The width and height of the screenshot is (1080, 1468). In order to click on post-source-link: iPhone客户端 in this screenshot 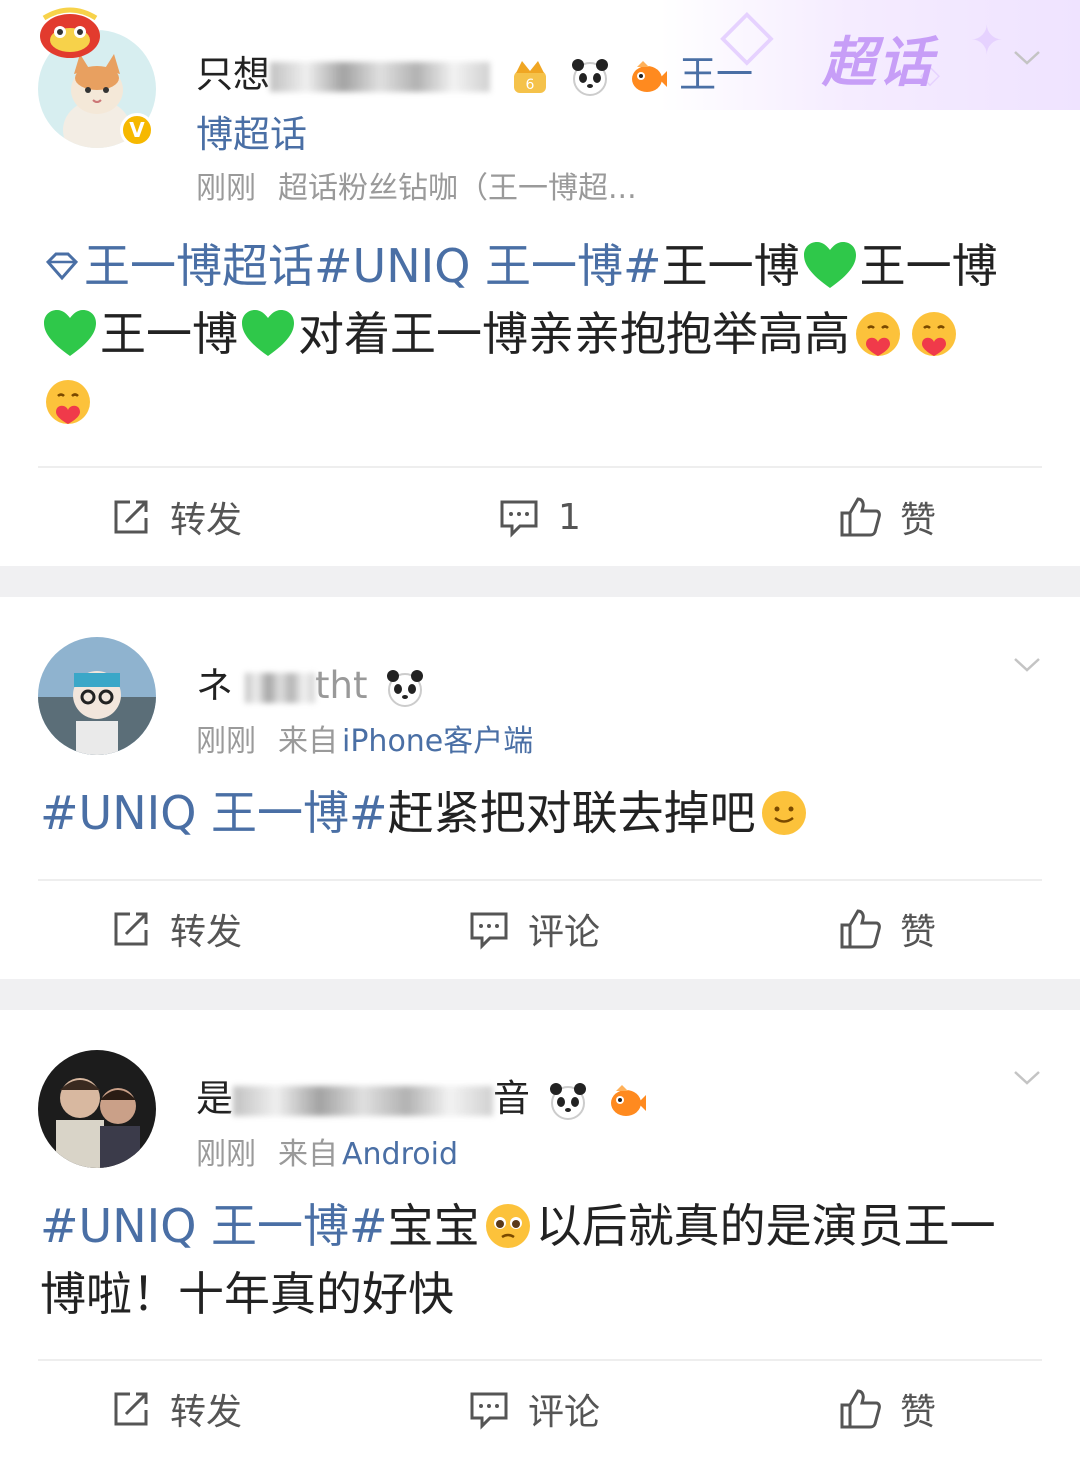, I will do `click(437, 741)`.